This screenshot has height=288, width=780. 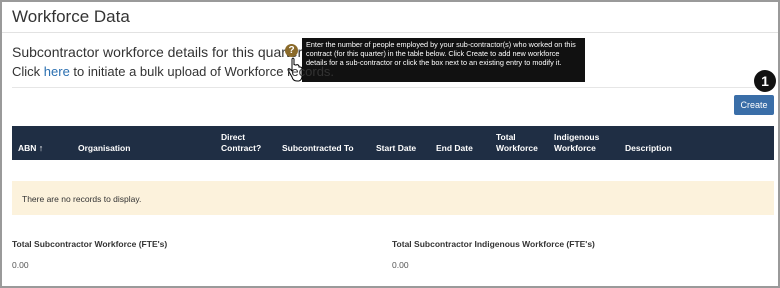 What do you see at coordinates (30, 148) in the screenshot?
I see `column-header-abn: ABN ↑` at bounding box center [30, 148].